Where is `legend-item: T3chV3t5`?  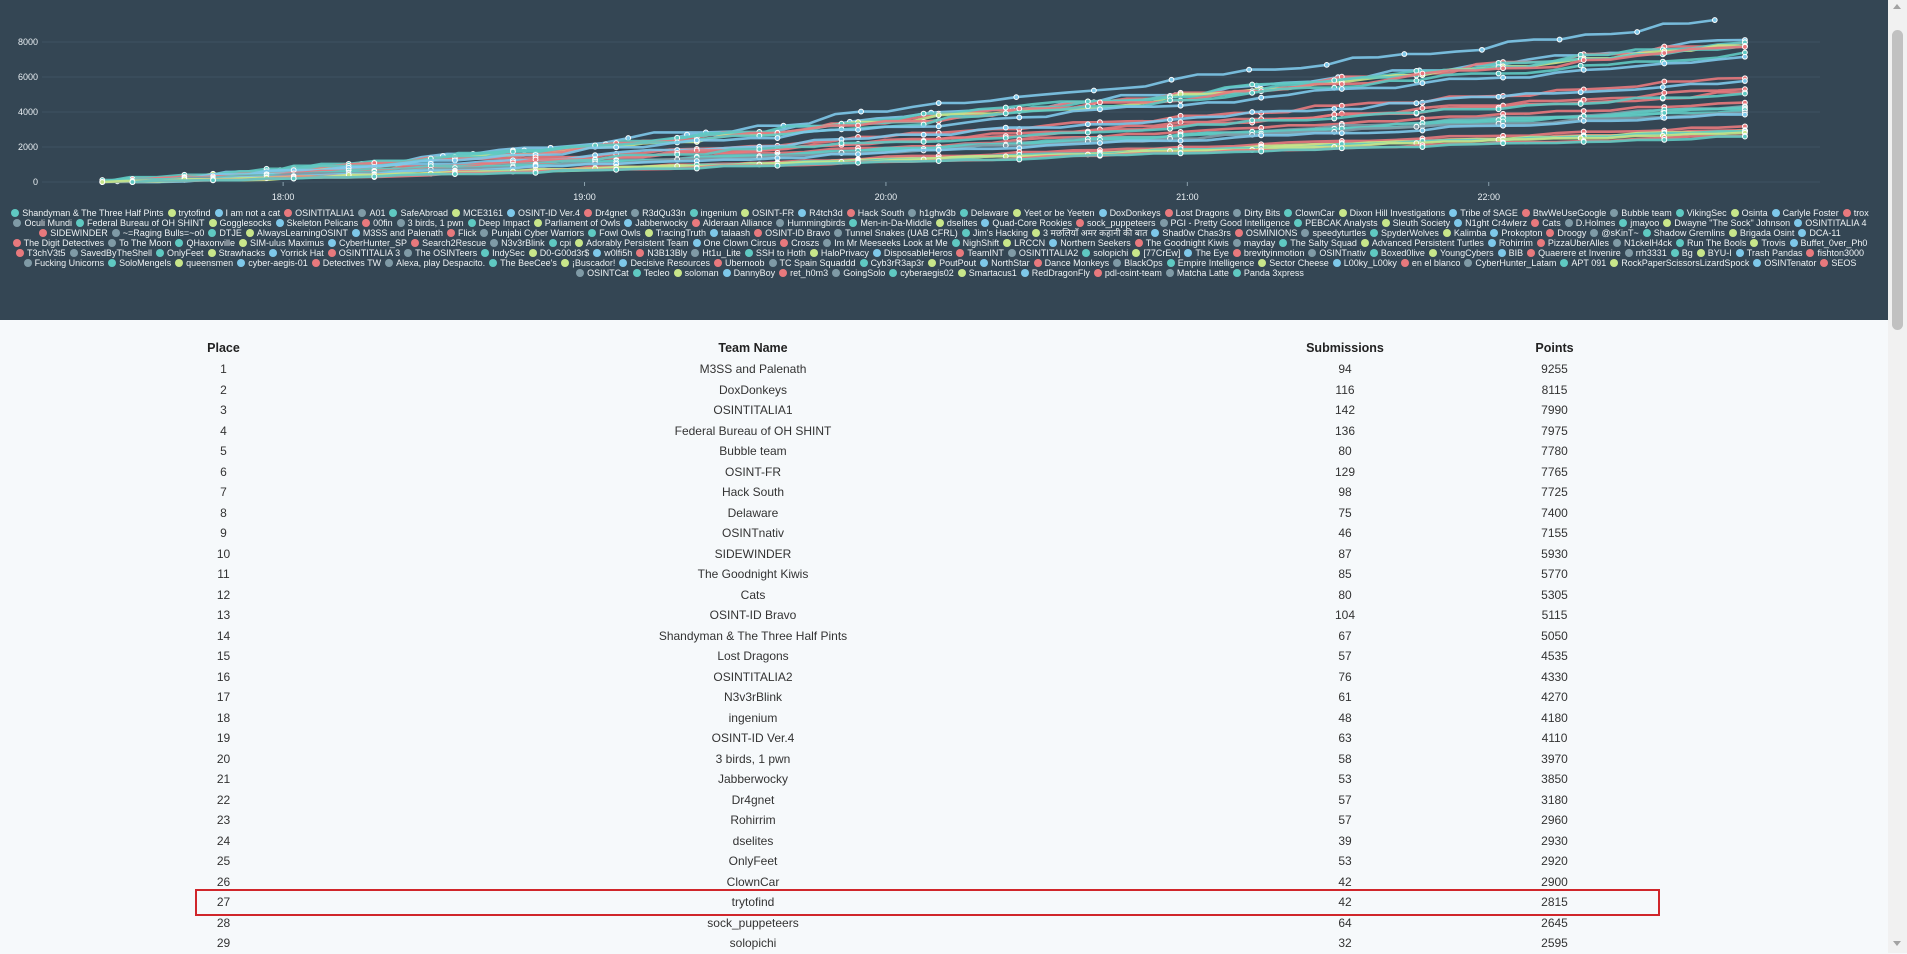 legend-item: T3chV3t5 is located at coordinates (40, 253).